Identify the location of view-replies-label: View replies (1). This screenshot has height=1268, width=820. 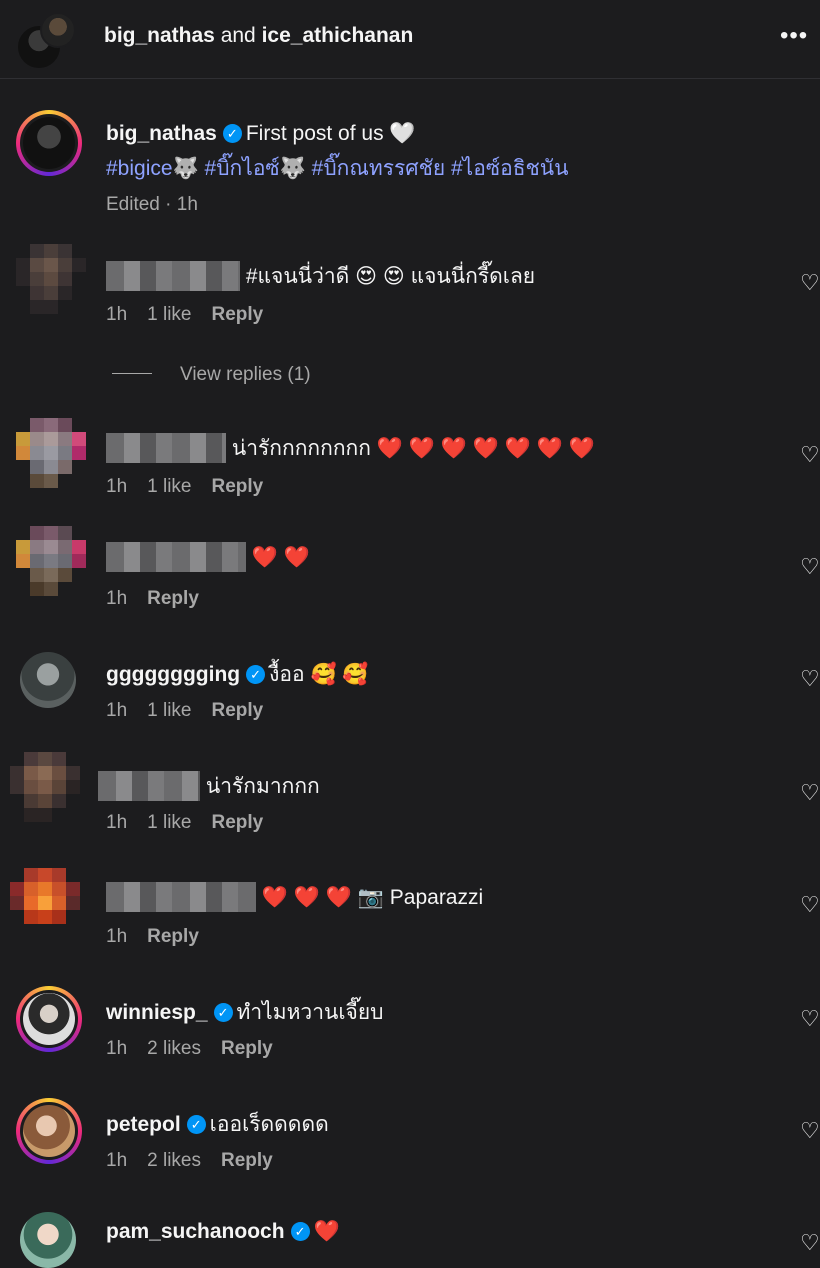
(245, 374).